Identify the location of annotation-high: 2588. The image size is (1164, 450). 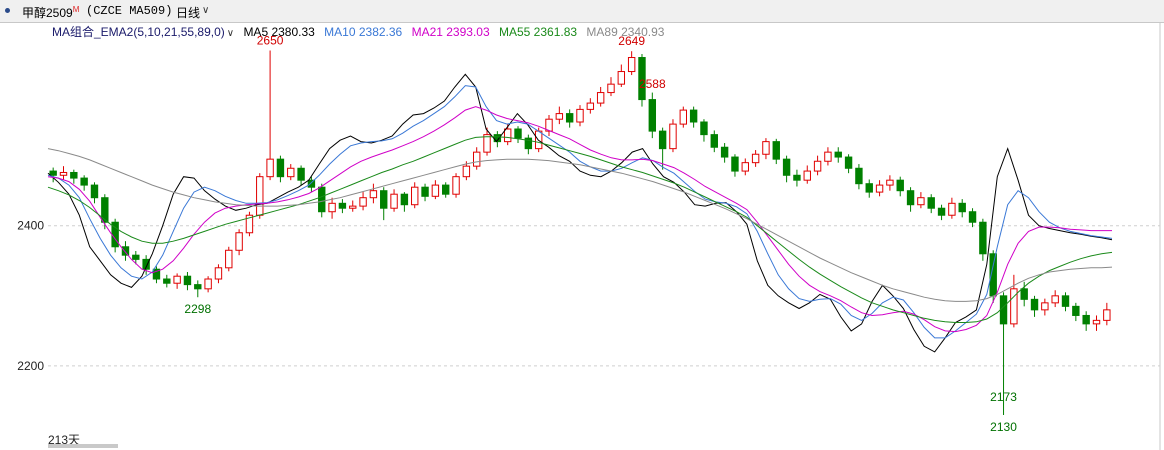
(652, 84).